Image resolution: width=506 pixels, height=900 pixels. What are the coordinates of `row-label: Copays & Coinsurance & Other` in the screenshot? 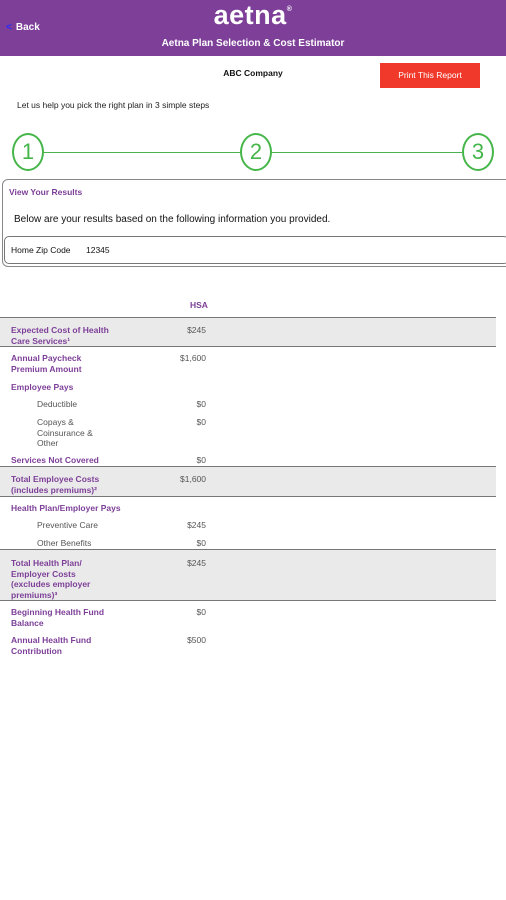 It's located at (65, 432).